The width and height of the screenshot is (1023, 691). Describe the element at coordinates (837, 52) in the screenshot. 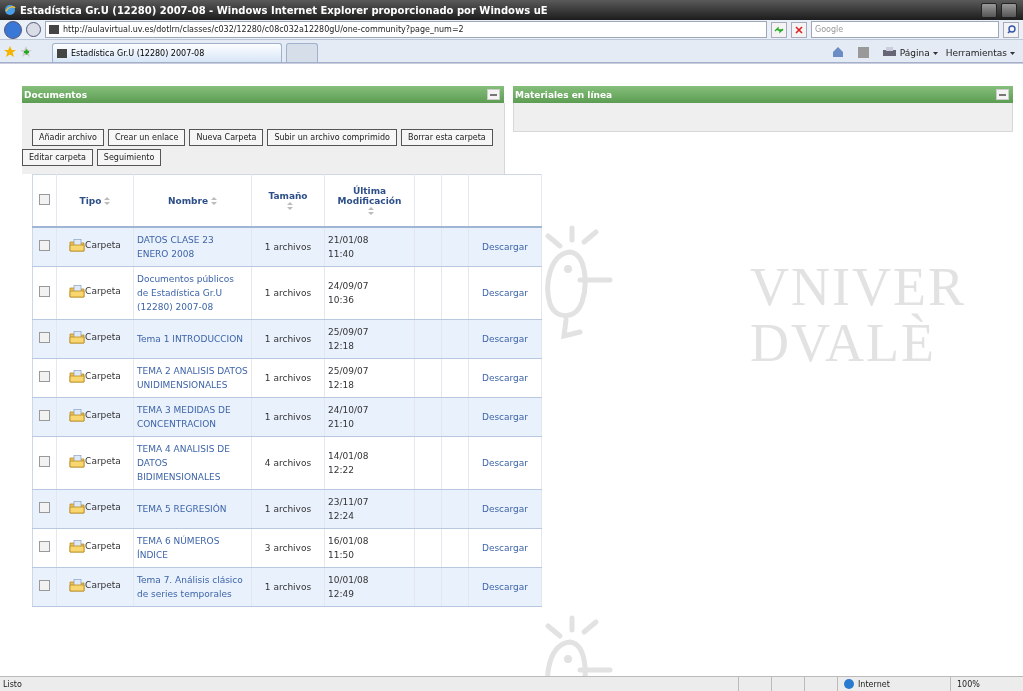

I see `home-icon` at that location.